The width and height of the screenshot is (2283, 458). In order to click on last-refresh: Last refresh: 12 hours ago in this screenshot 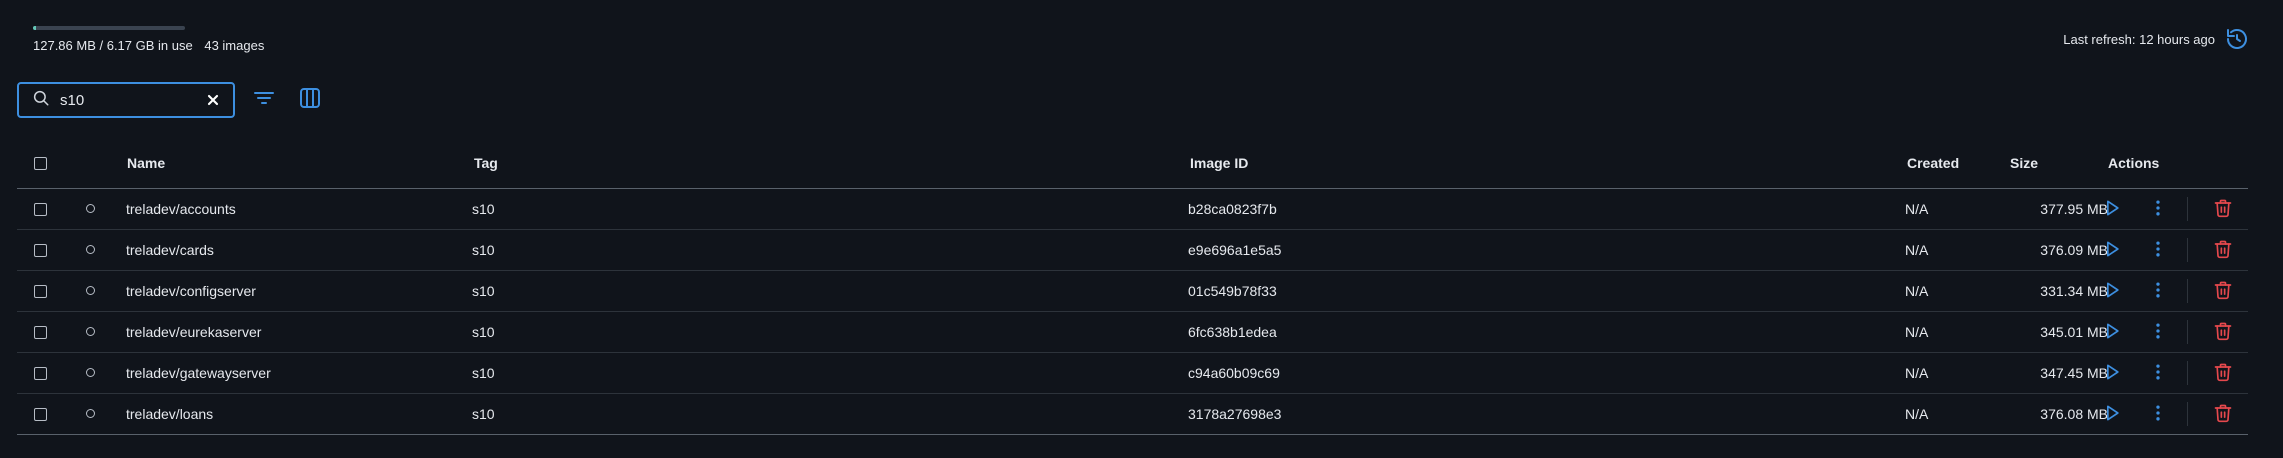, I will do `click(2156, 39)`.